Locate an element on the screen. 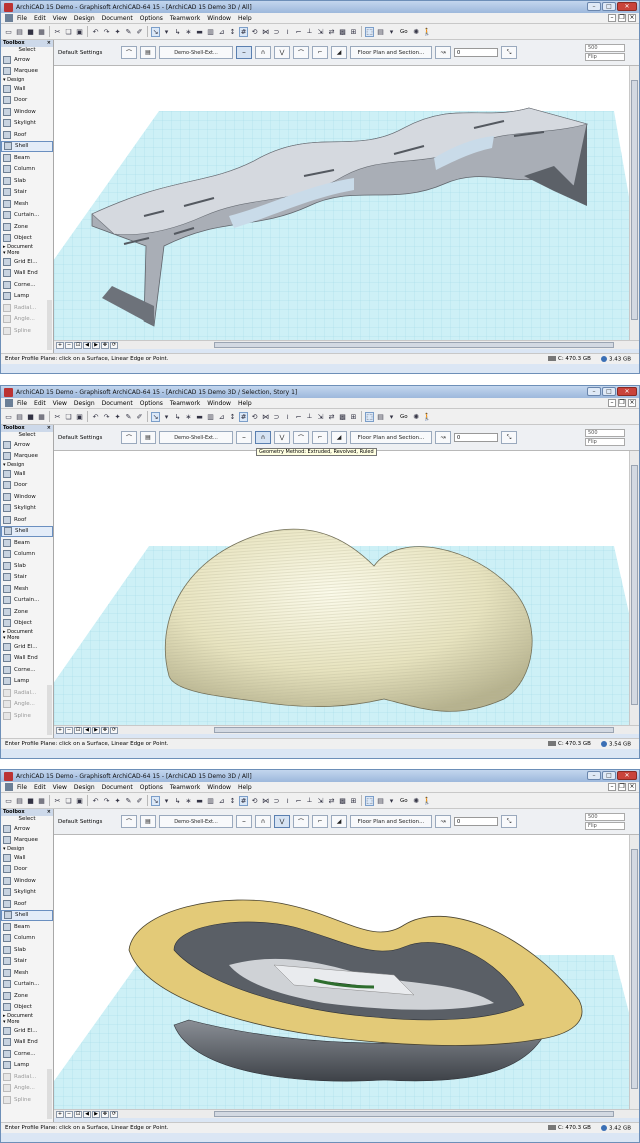 Image resolution: width=640 pixels, height=1143 pixels. menu-design: Design is located at coordinates (84, 18).